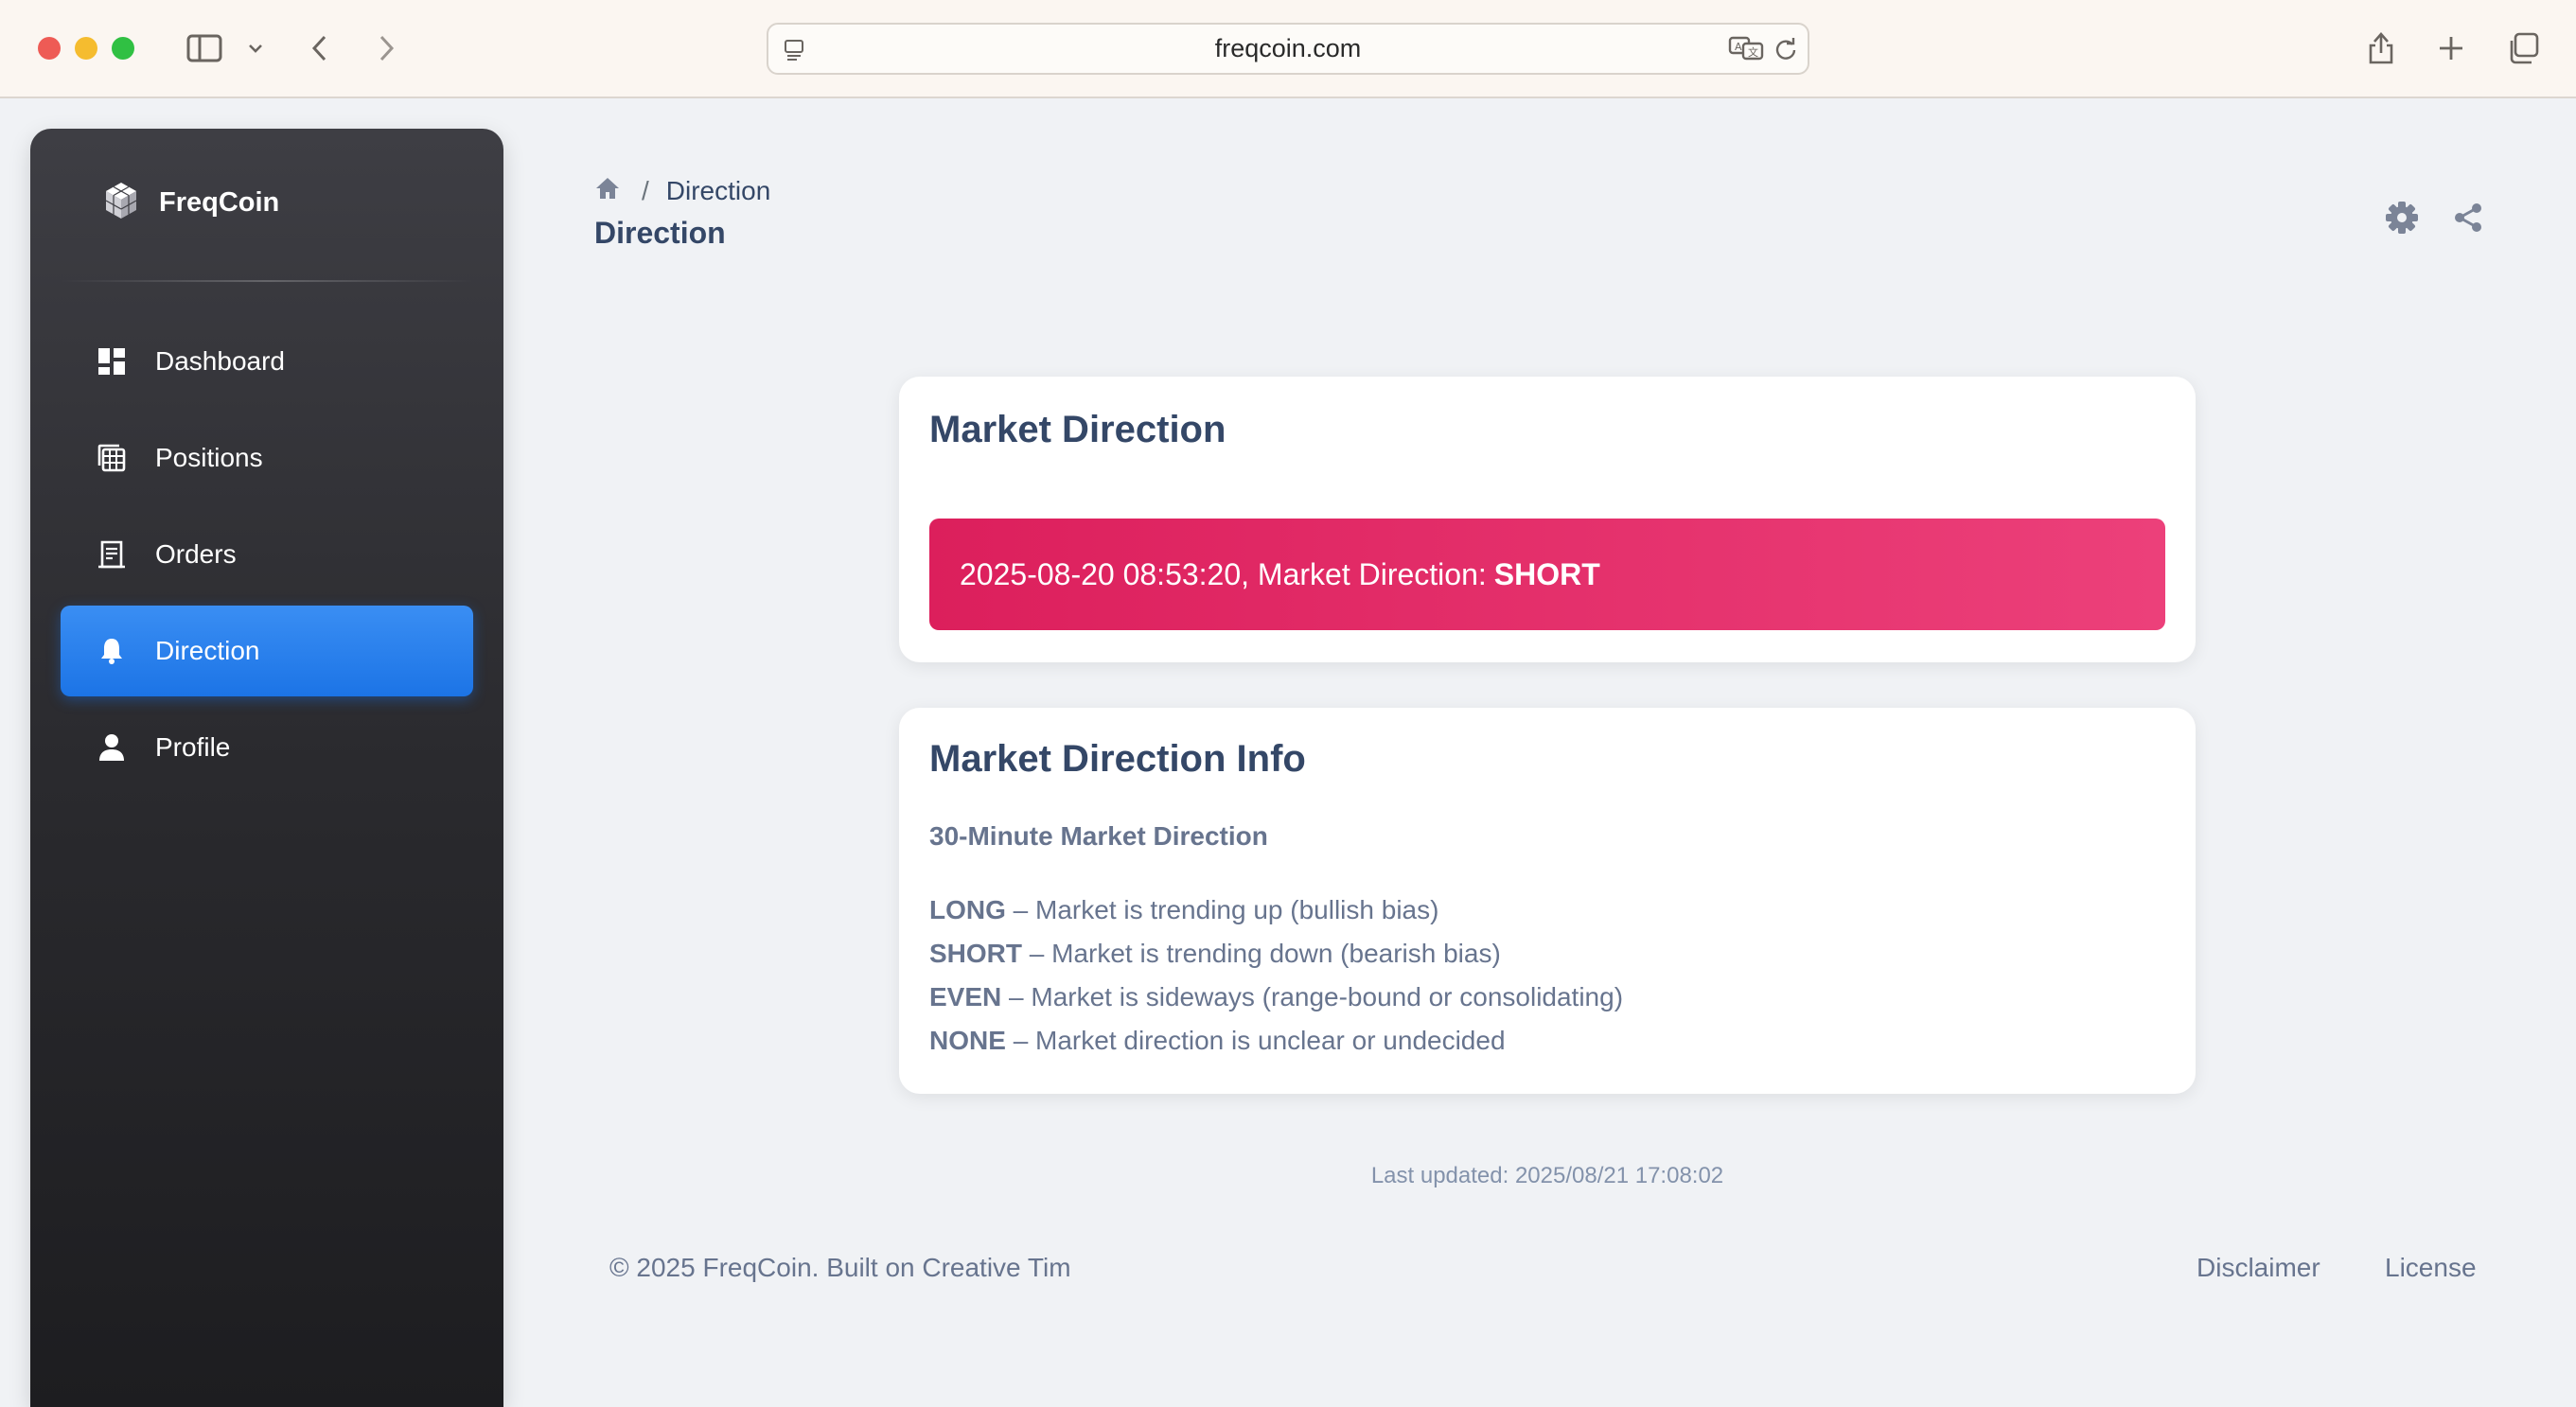 Image resolution: width=2576 pixels, height=1407 pixels. Describe the element at coordinates (1117, 759) in the screenshot. I see `card-title: Market Direction Info` at that location.